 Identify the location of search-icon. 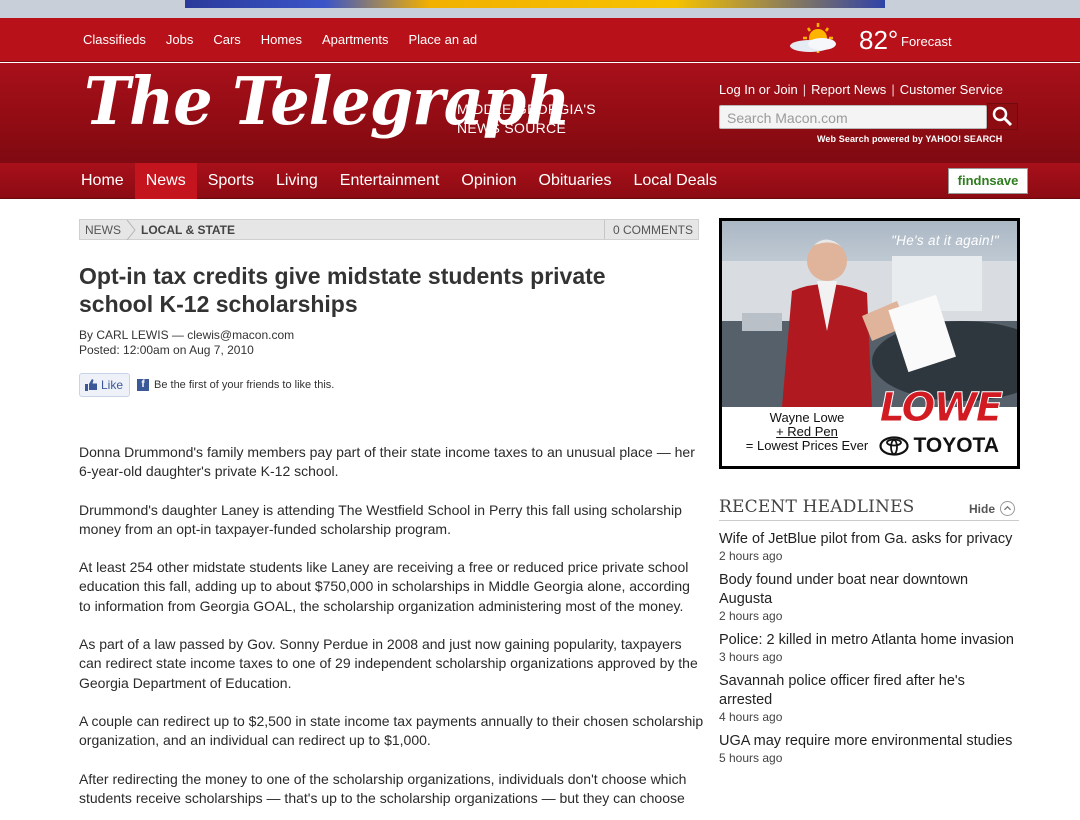
(1002, 116).